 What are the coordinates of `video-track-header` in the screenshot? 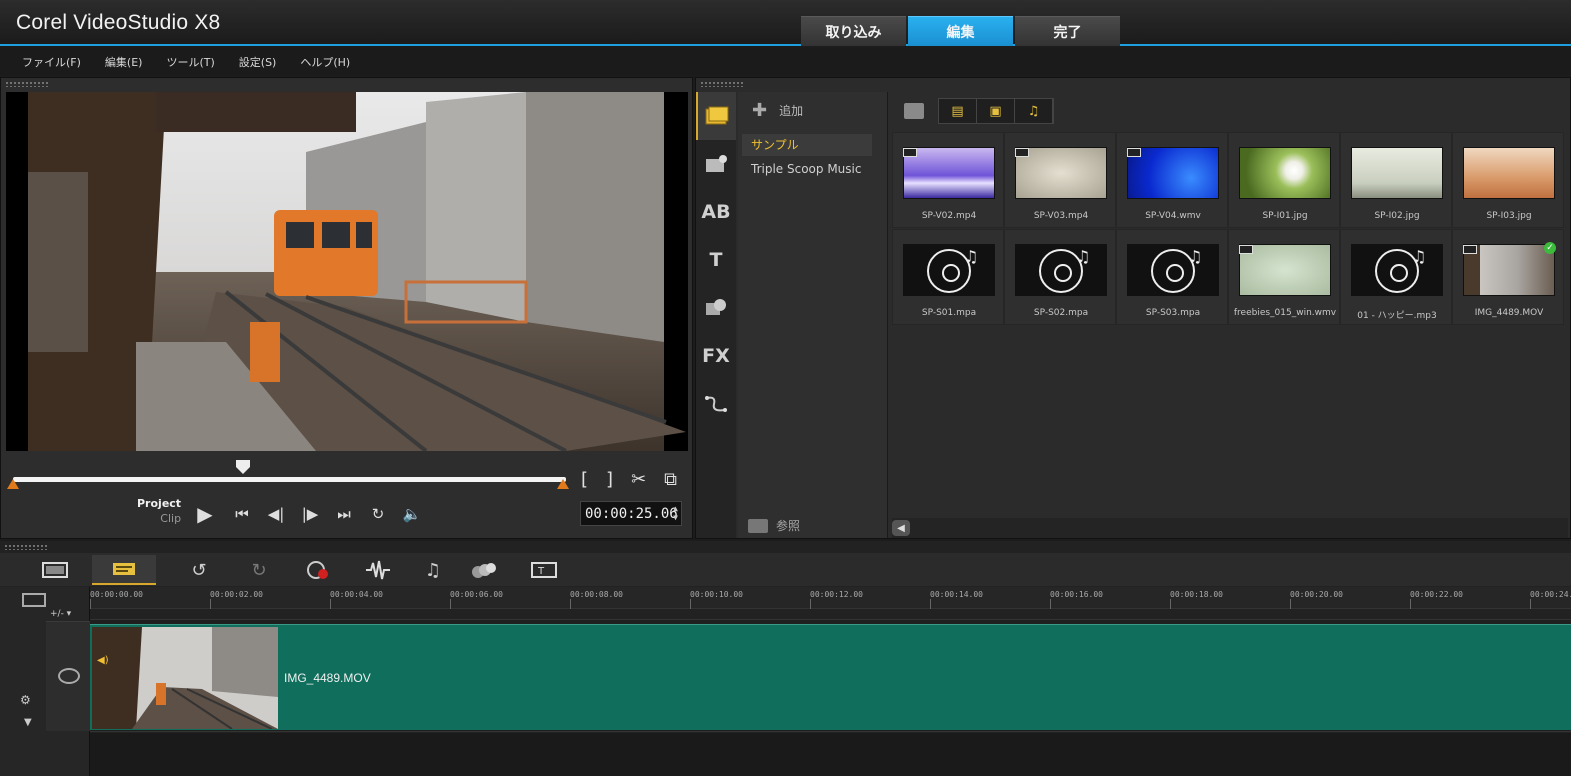 It's located at (68, 676).